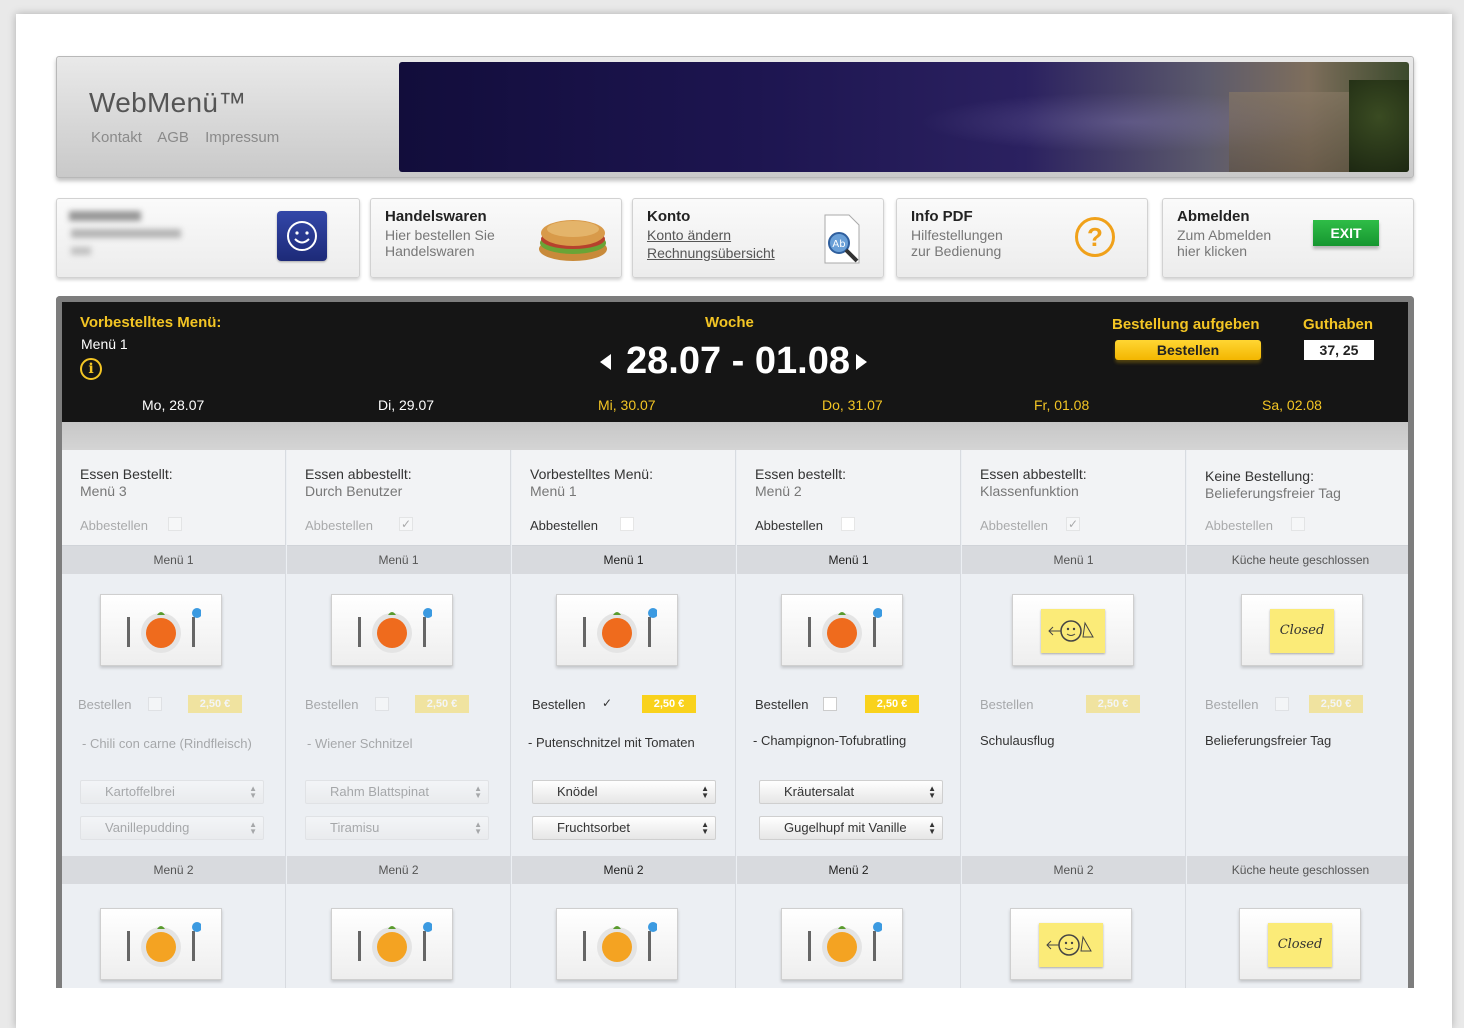 Image resolution: width=1464 pixels, height=1028 pixels. I want to click on order-status: Essen Bestellt: Menü 3 Abbestellen, so click(173, 498).